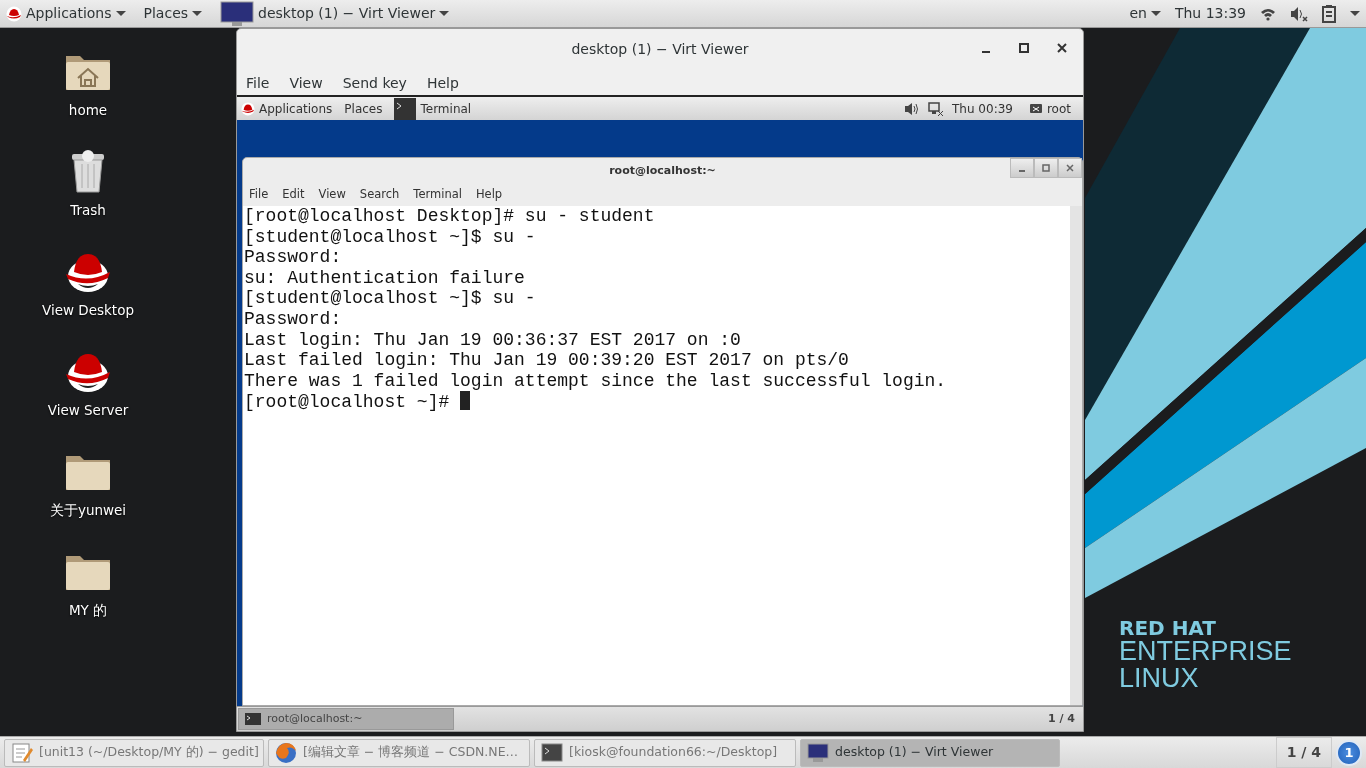  What do you see at coordinates (660, 49) in the screenshot?
I see `window-title: desktop (1) − Virt Viewer` at bounding box center [660, 49].